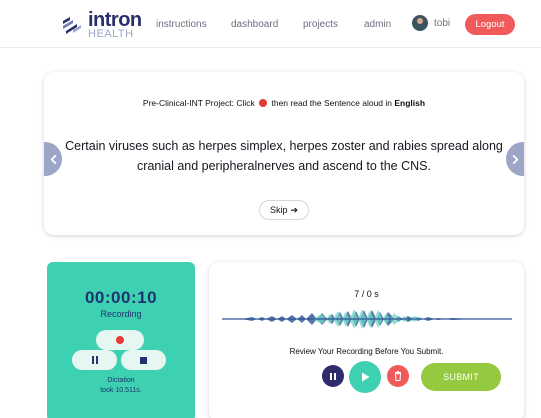 This screenshot has width=541, height=418. I want to click on recording-timer: 00:00:10, so click(121, 297).